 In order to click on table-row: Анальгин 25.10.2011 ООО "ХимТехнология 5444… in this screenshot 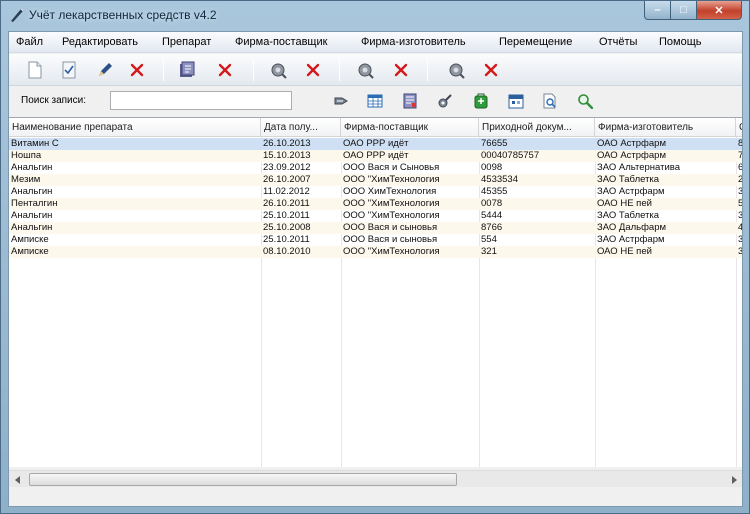, I will do `click(375, 216)`.